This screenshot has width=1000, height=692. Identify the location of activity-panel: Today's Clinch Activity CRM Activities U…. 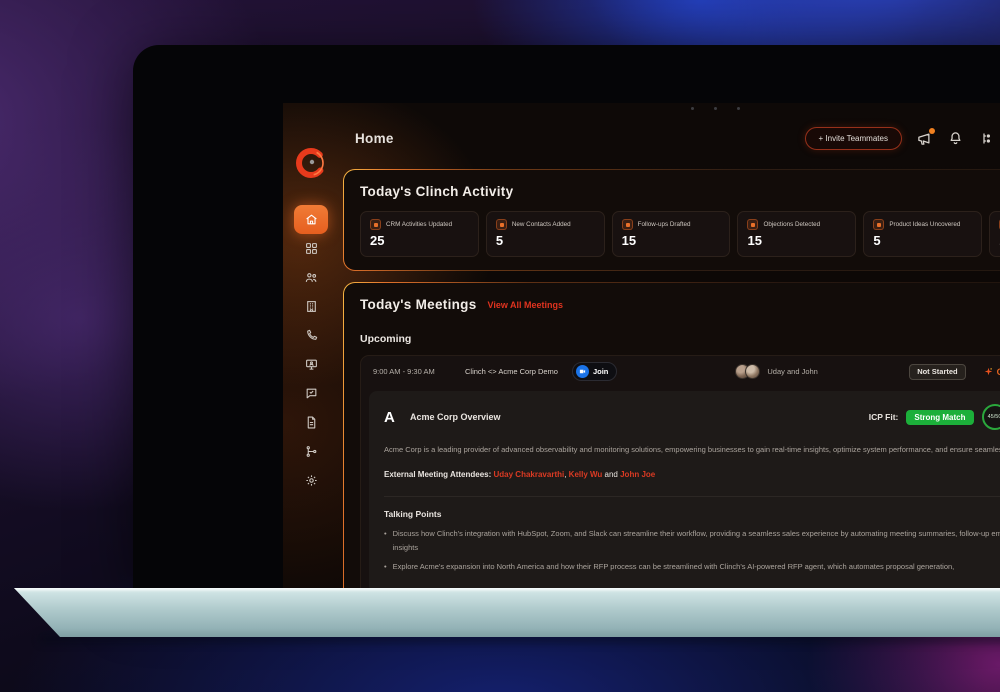
(671, 220).